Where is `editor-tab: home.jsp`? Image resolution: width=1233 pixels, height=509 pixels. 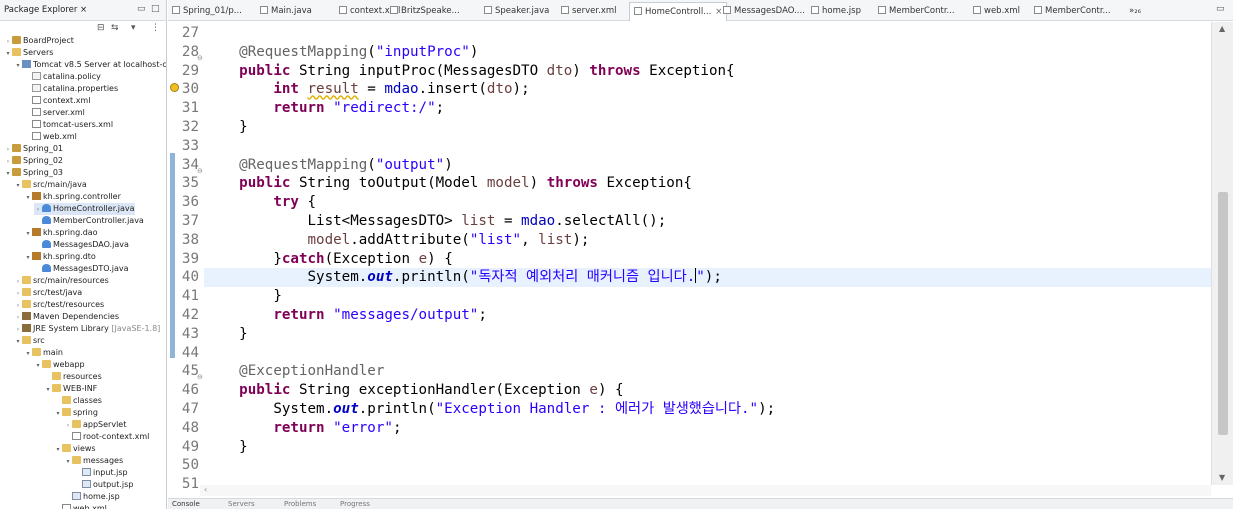
editor-tab: home.jsp is located at coordinates (836, 11).